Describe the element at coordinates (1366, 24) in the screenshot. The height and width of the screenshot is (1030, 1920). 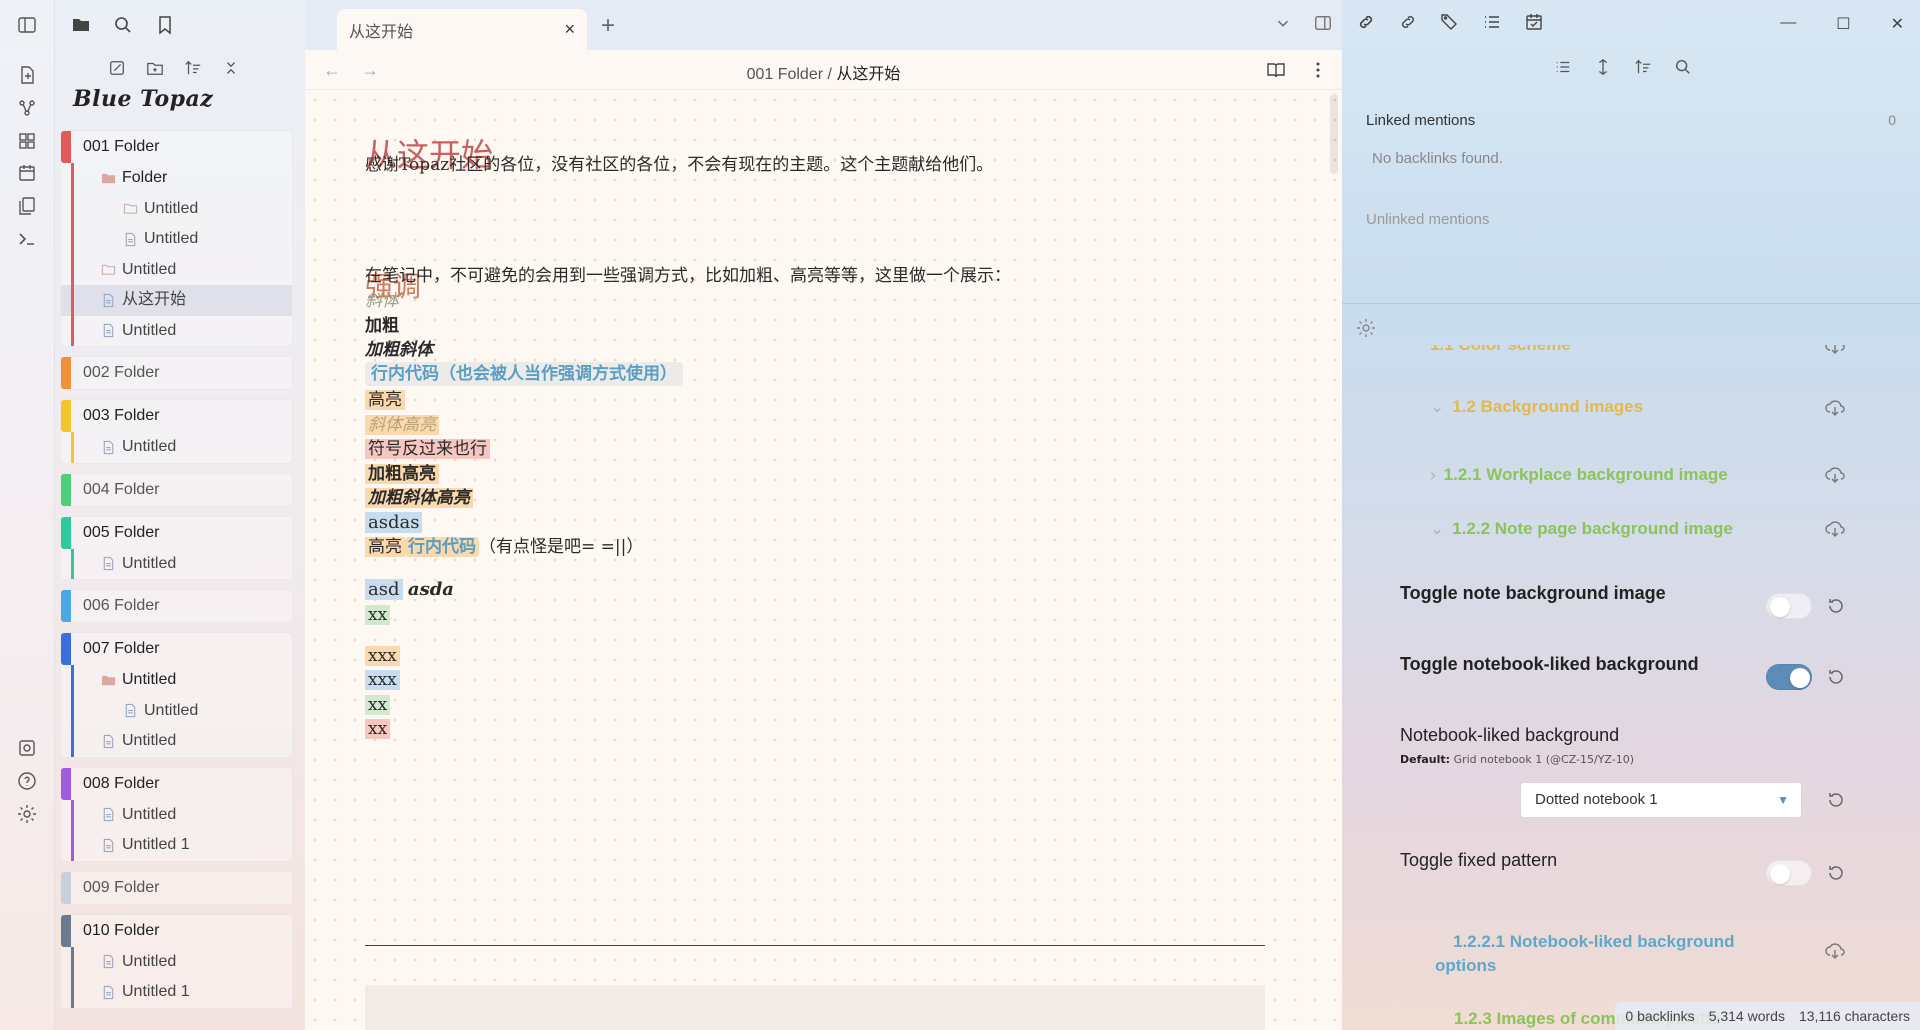
I see `backlinks-icon` at that location.